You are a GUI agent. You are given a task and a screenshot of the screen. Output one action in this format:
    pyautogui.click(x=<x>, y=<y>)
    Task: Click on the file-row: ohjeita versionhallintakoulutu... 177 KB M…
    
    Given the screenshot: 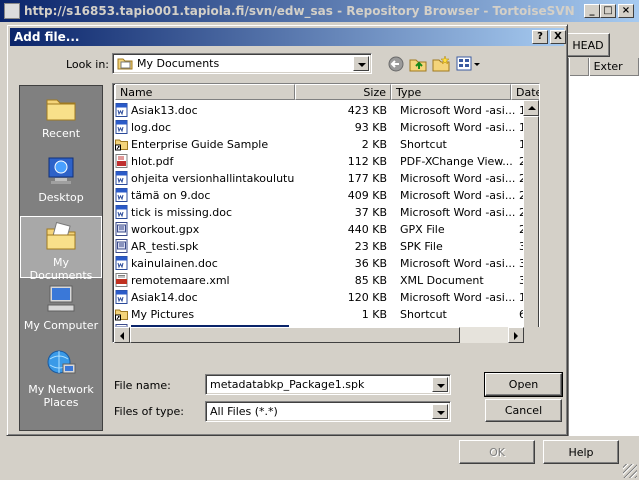 What is the action you would take?
    pyautogui.click(x=326, y=178)
    